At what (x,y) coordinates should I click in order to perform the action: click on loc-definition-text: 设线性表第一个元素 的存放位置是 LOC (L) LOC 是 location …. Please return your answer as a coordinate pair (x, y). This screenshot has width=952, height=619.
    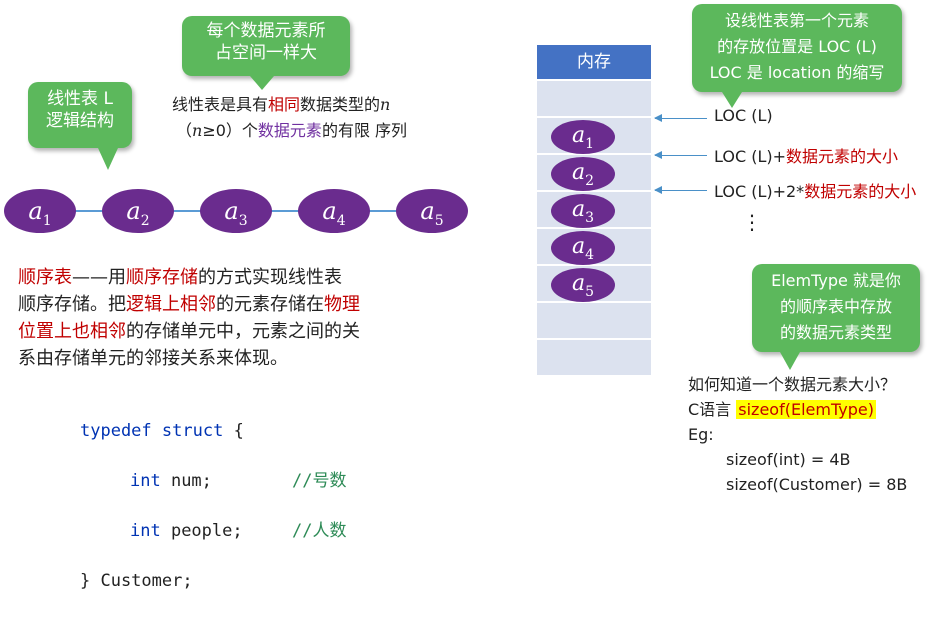
    Looking at the image, I should click on (797, 46).